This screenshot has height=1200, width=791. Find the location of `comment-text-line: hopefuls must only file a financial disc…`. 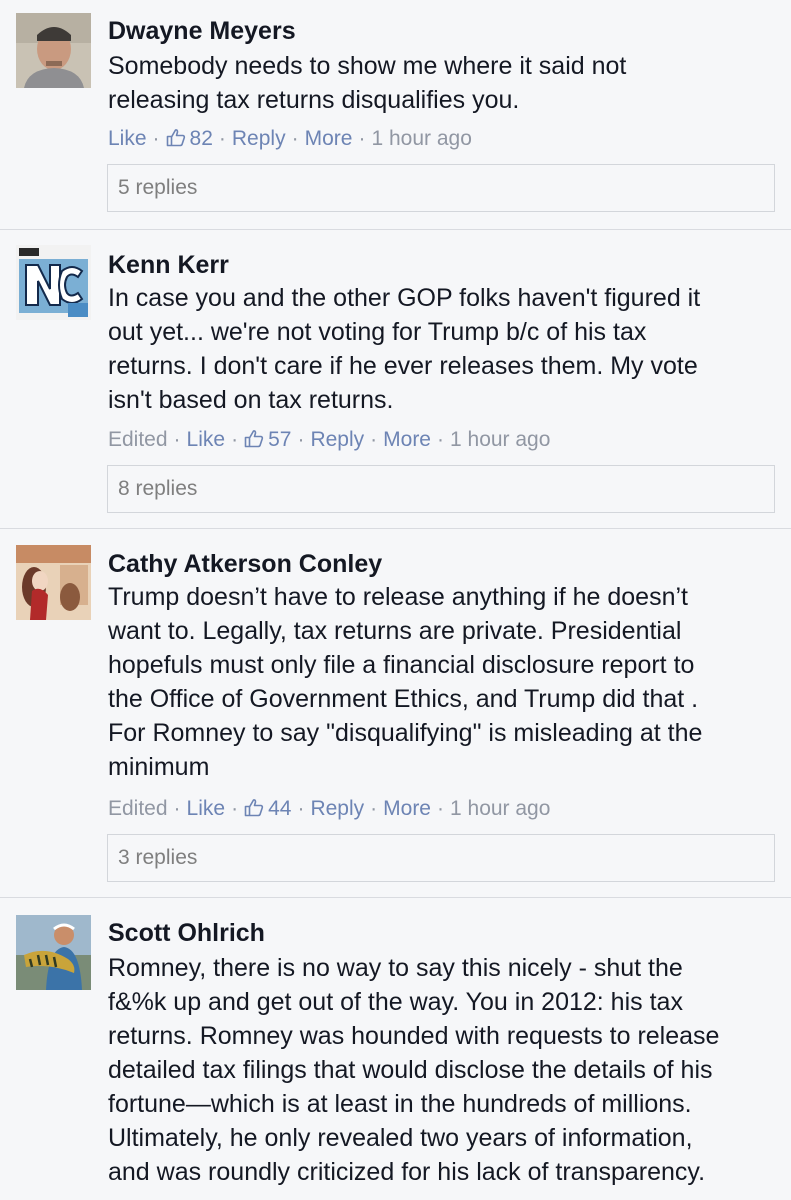

comment-text-line: hopefuls must only file a financial disc… is located at coordinates (401, 665).